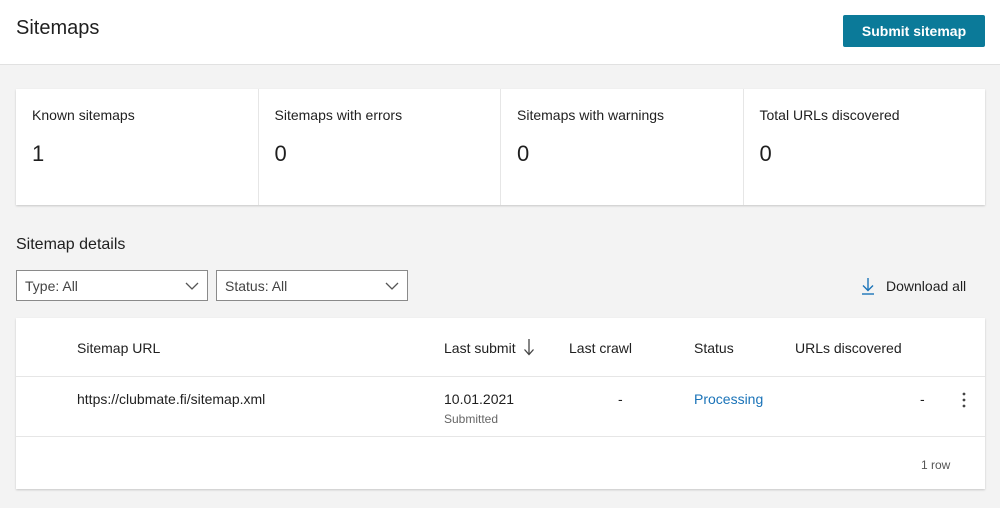 The image size is (1000, 508). What do you see at coordinates (922, 399) in the screenshot?
I see `urls-discovered-cell: -` at bounding box center [922, 399].